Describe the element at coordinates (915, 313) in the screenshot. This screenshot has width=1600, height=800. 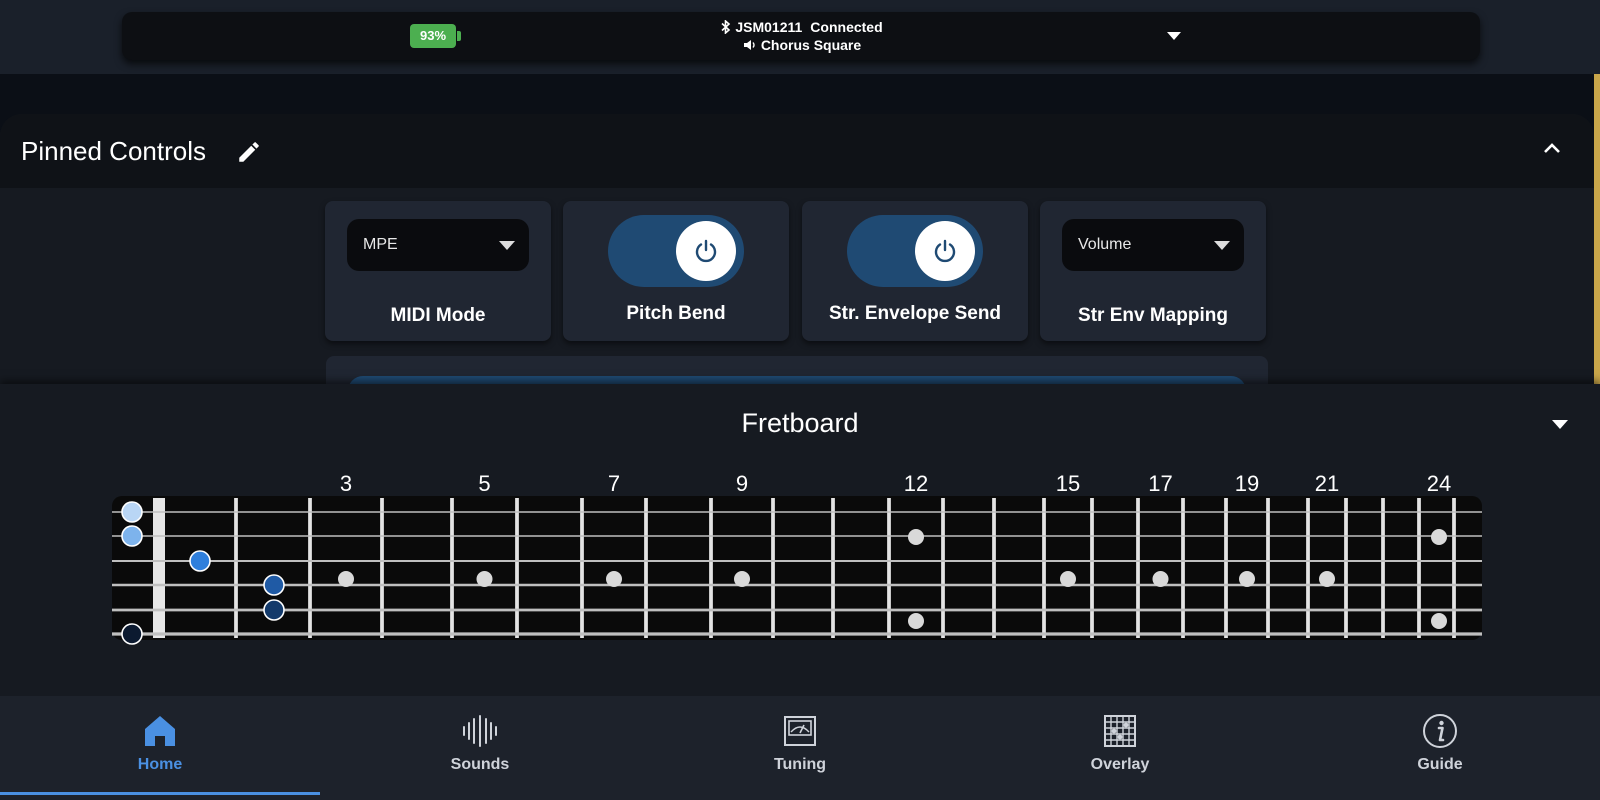
I see `string-envelope-label: Str. Envelope Send` at that location.